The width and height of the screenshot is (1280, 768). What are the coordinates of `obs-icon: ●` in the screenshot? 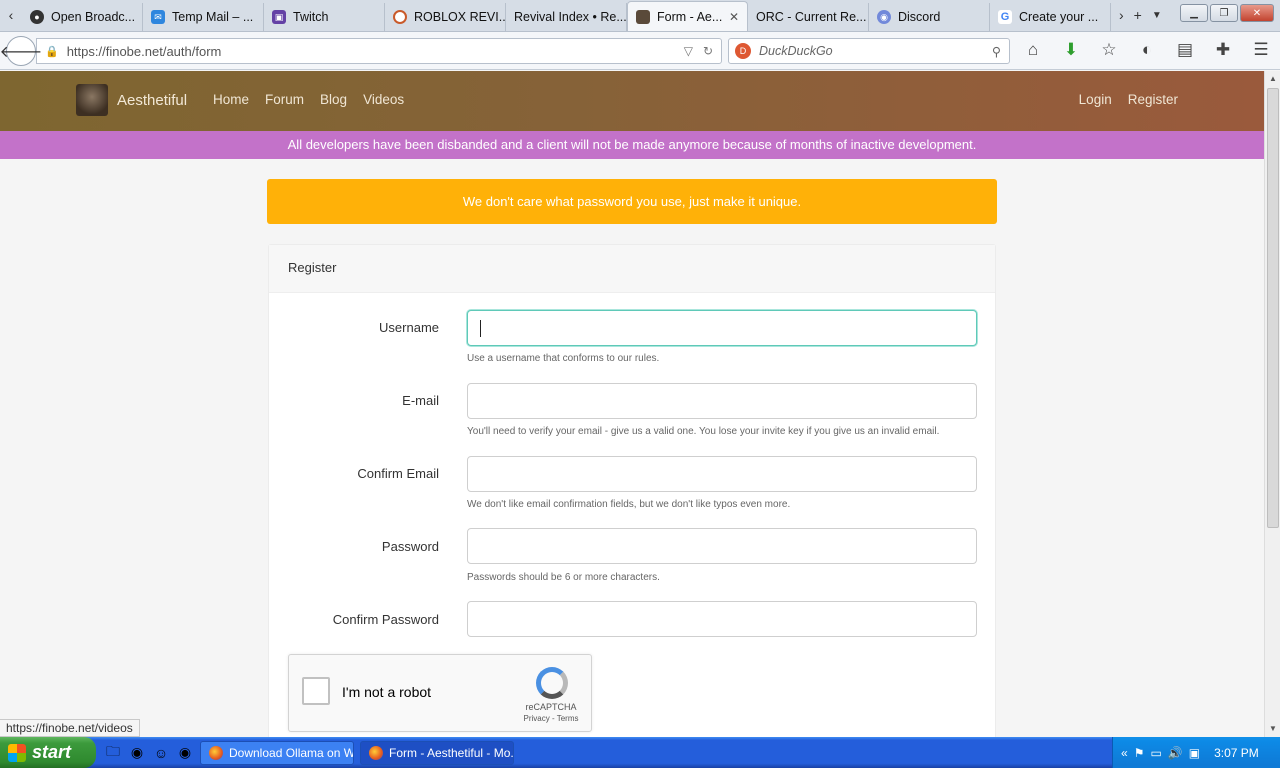 It's located at (37, 17).